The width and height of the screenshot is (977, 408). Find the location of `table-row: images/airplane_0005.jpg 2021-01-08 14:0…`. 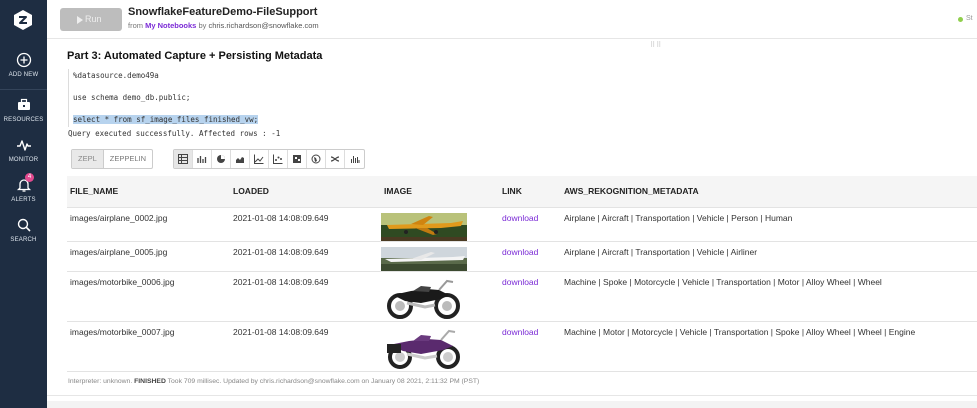

table-row: images/airplane_0005.jpg 2021-01-08 14:0… is located at coordinates (522, 256).